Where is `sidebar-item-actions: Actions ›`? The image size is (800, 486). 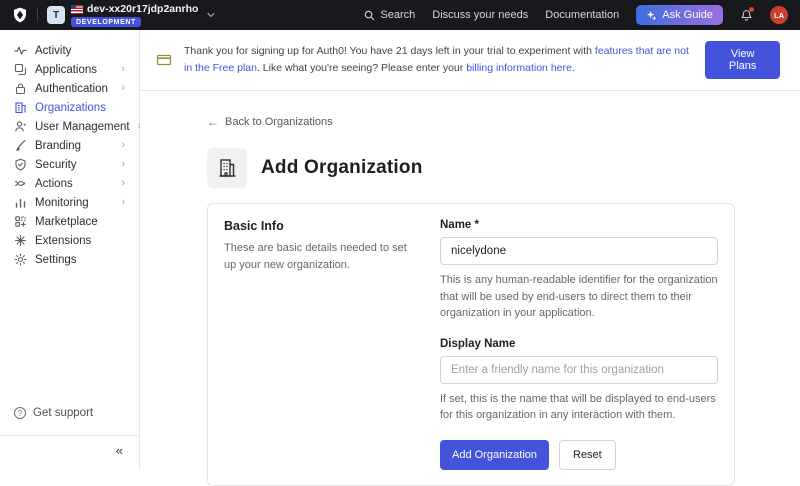
sidebar-item-actions: Actions › is located at coordinates (69, 183).